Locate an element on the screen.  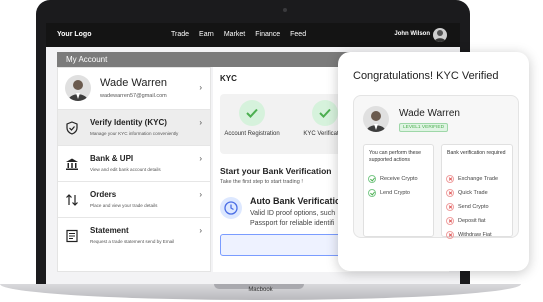
list-item: Quick Trade is located at coordinates (472, 193).